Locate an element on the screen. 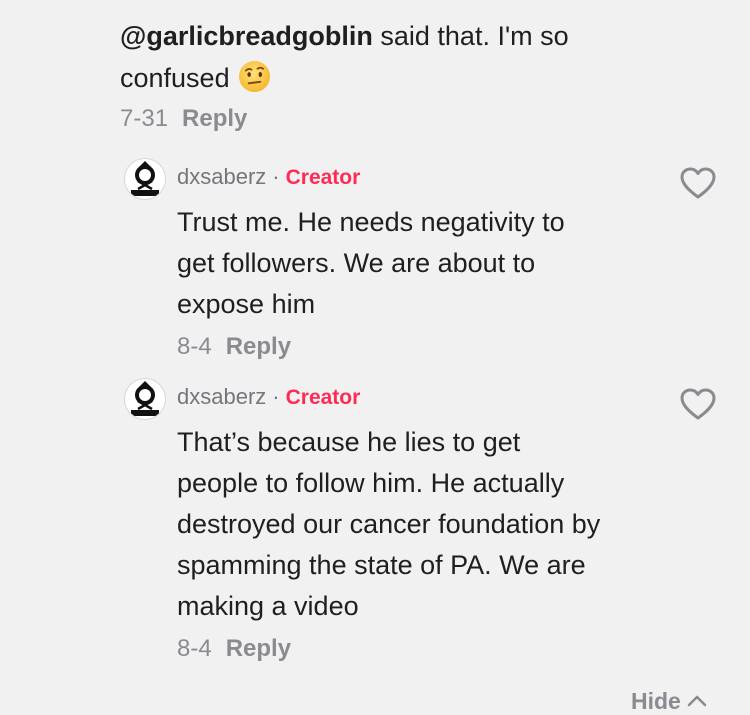 This screenshot has height=715, width=750. chevron-up-icon is located at coordinates (697, 701).